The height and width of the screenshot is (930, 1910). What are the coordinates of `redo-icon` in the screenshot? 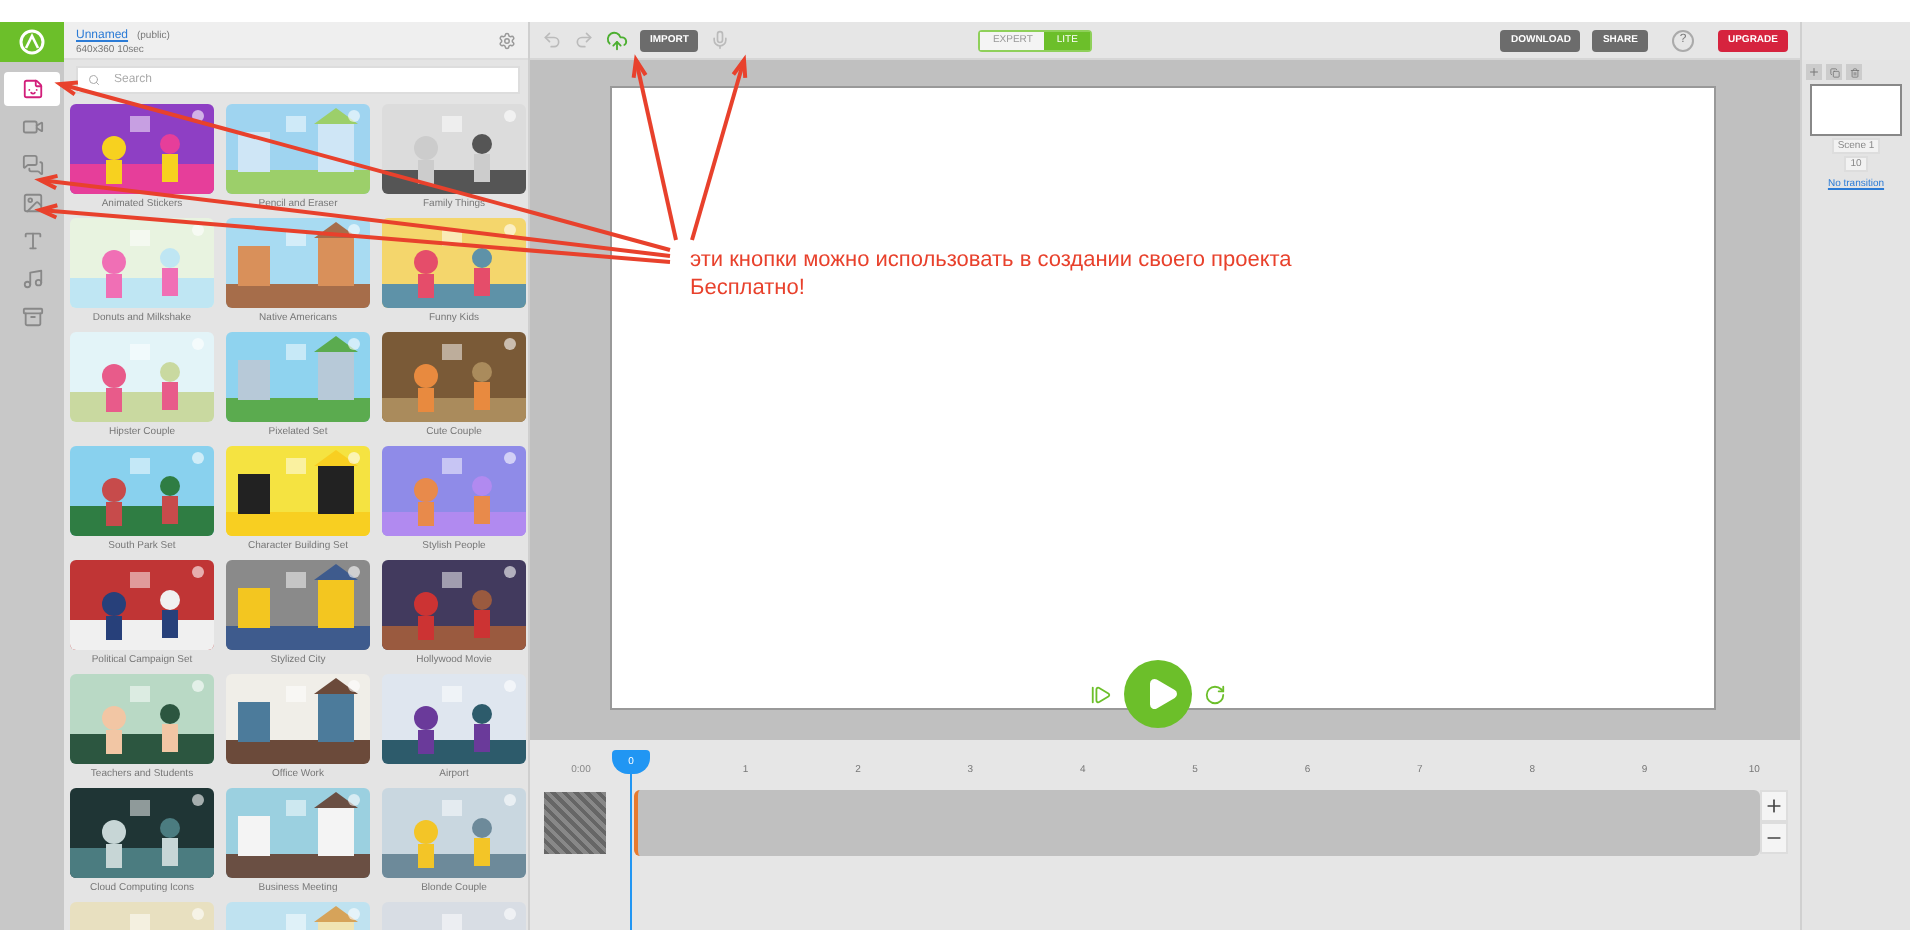 It's located at (584, 40).